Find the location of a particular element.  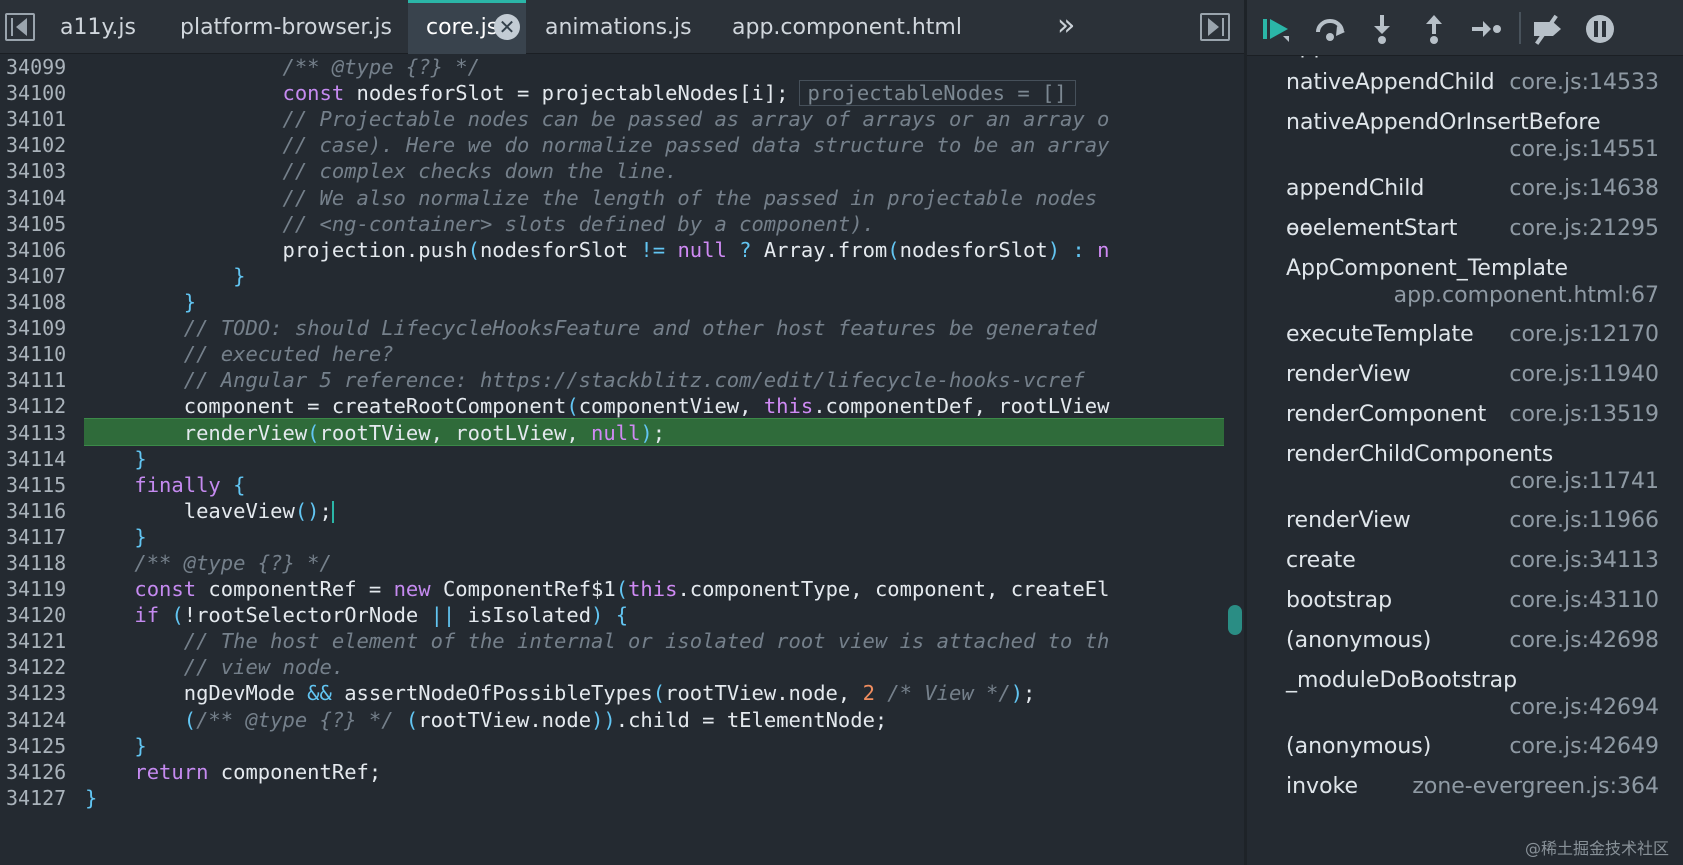

call-stack-frame: appendChild core.js:14638 is located at coordinates (1465, 196).